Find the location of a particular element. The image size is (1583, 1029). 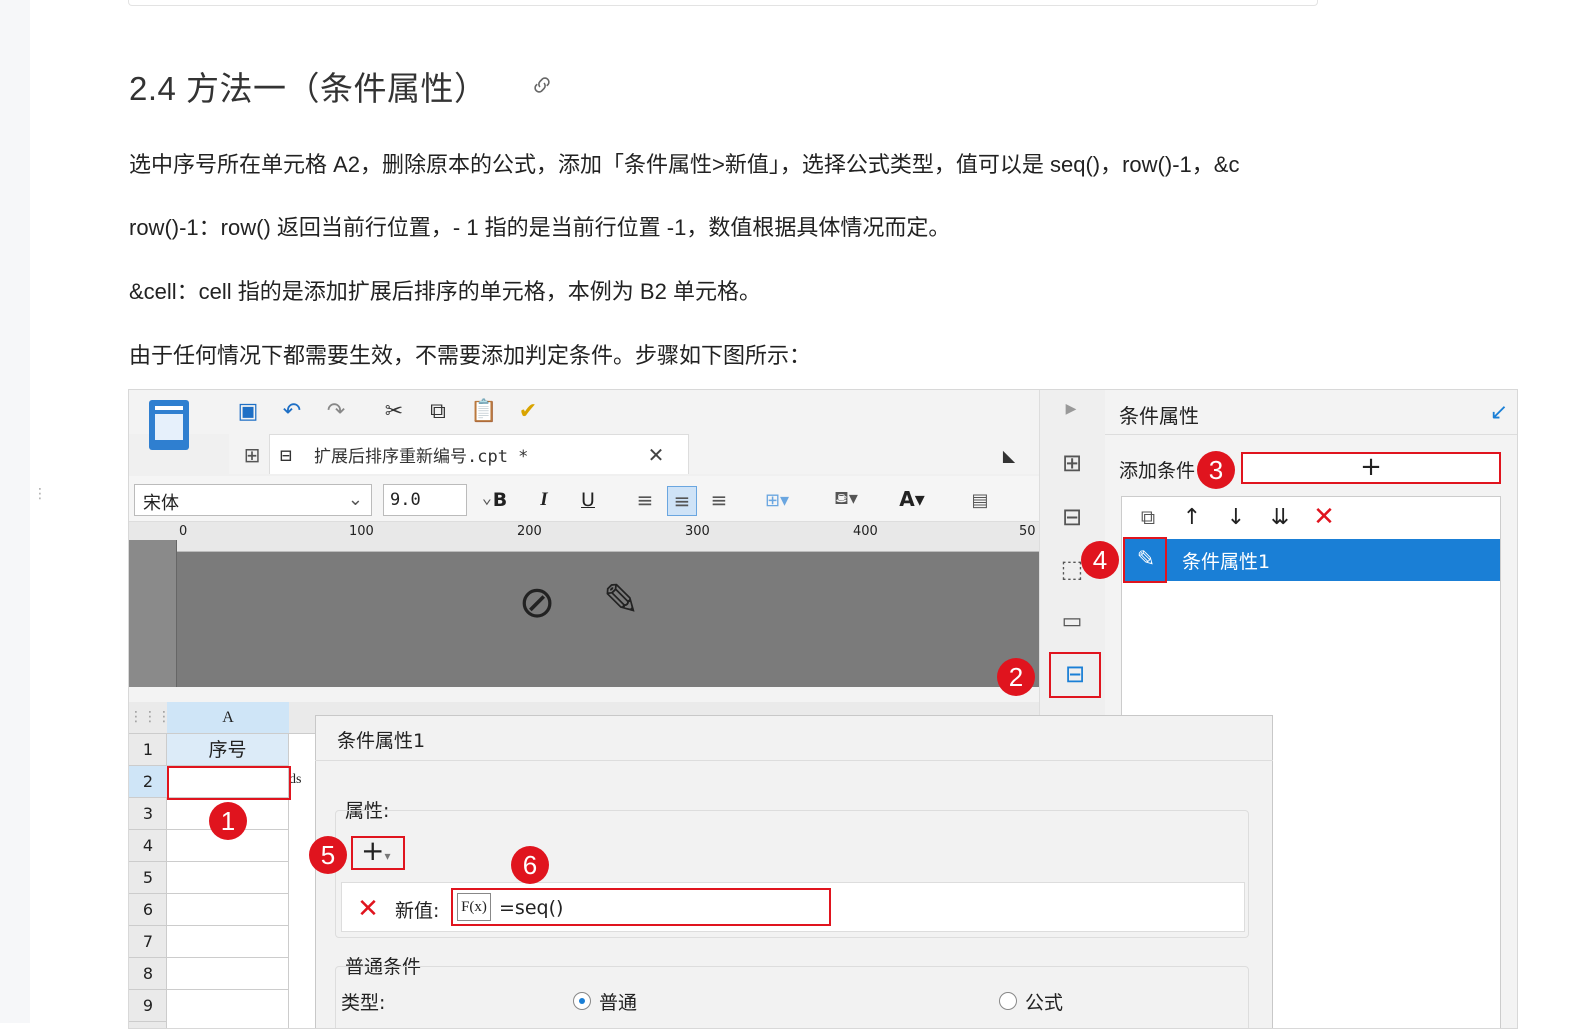

undo-icon: ↶ is located at coordinates (292, 411).